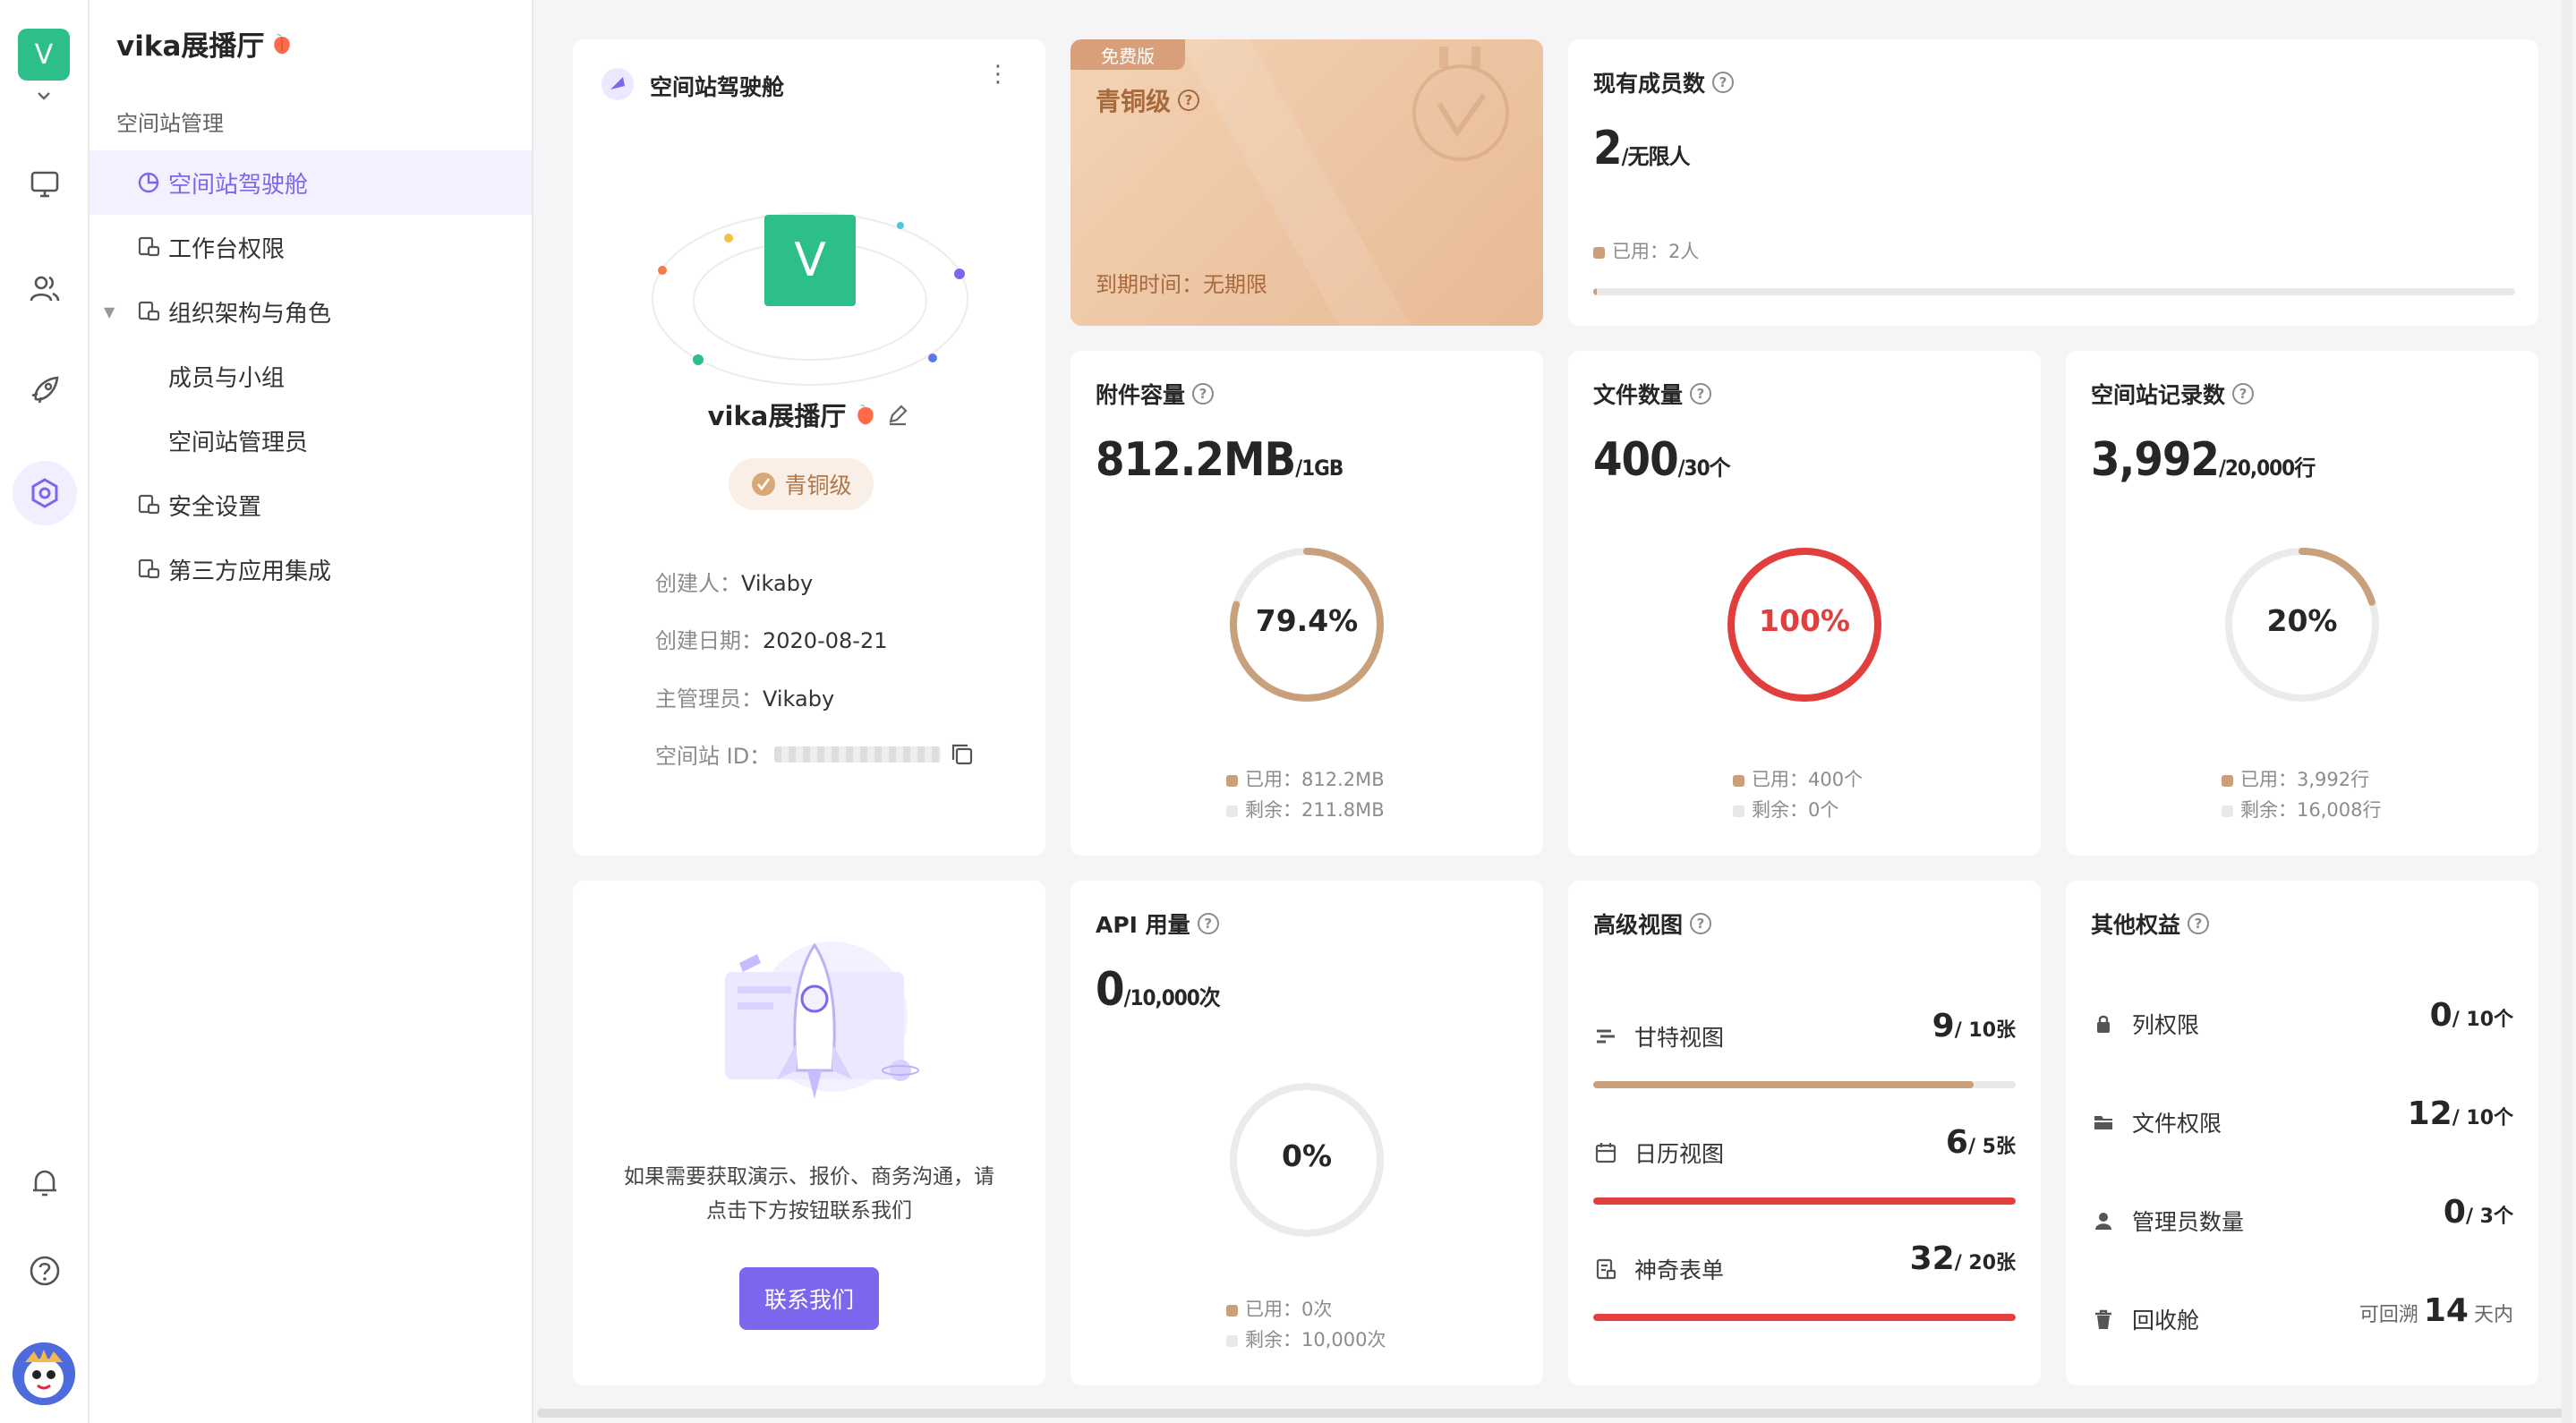  What do you see at coordinates (809, 1298) in the screenshot?
I see `contact-us-button: 联系我们` at bounding box center [809, 1298].